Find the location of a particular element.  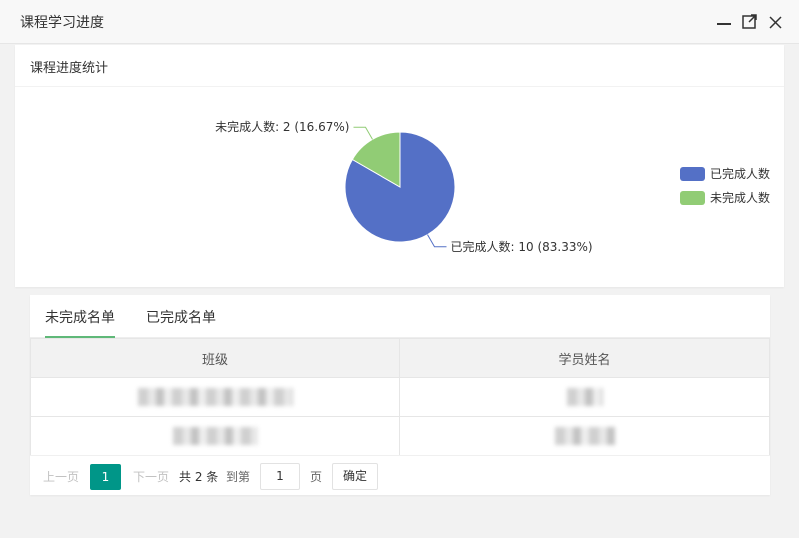

pie-slice-label: 未完成人数: 2 (16.67%) is located at coordinates (282, 126).